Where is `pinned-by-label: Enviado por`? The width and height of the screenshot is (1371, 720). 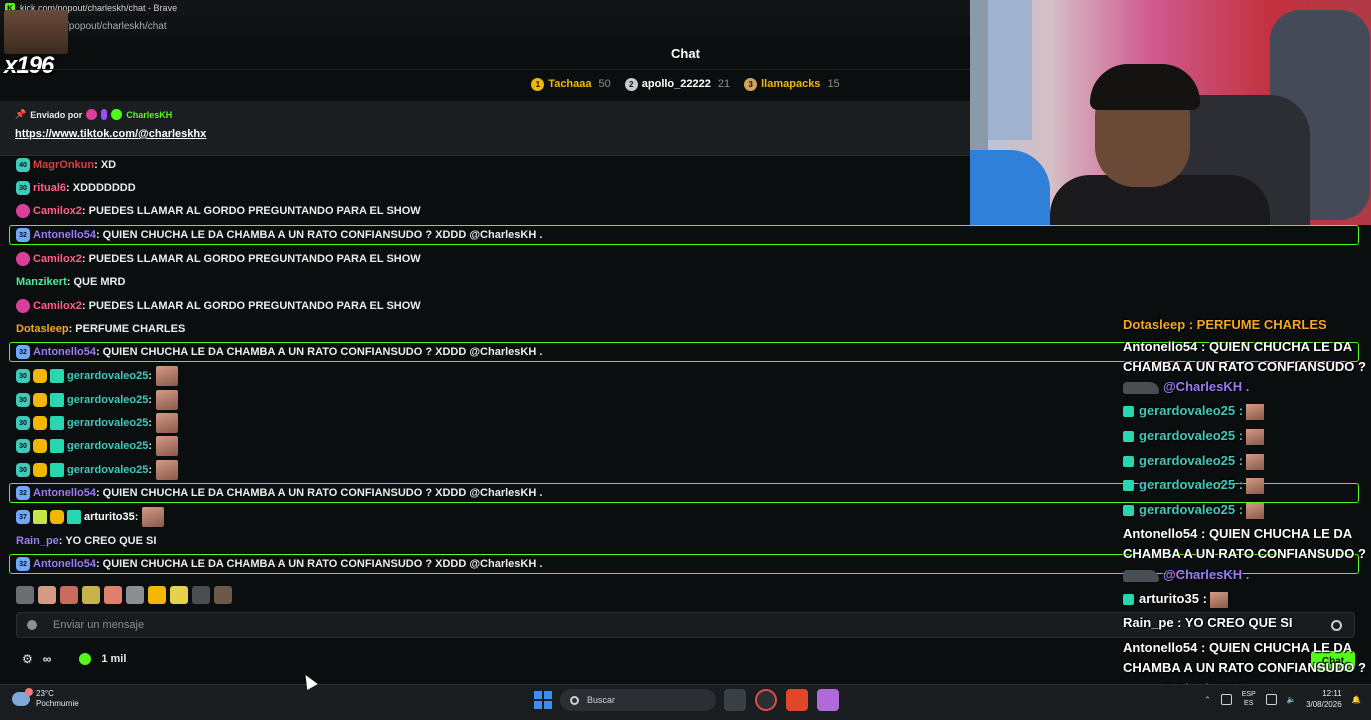
pinned-by-label: Enviado por is located at coordinates (56, 114).